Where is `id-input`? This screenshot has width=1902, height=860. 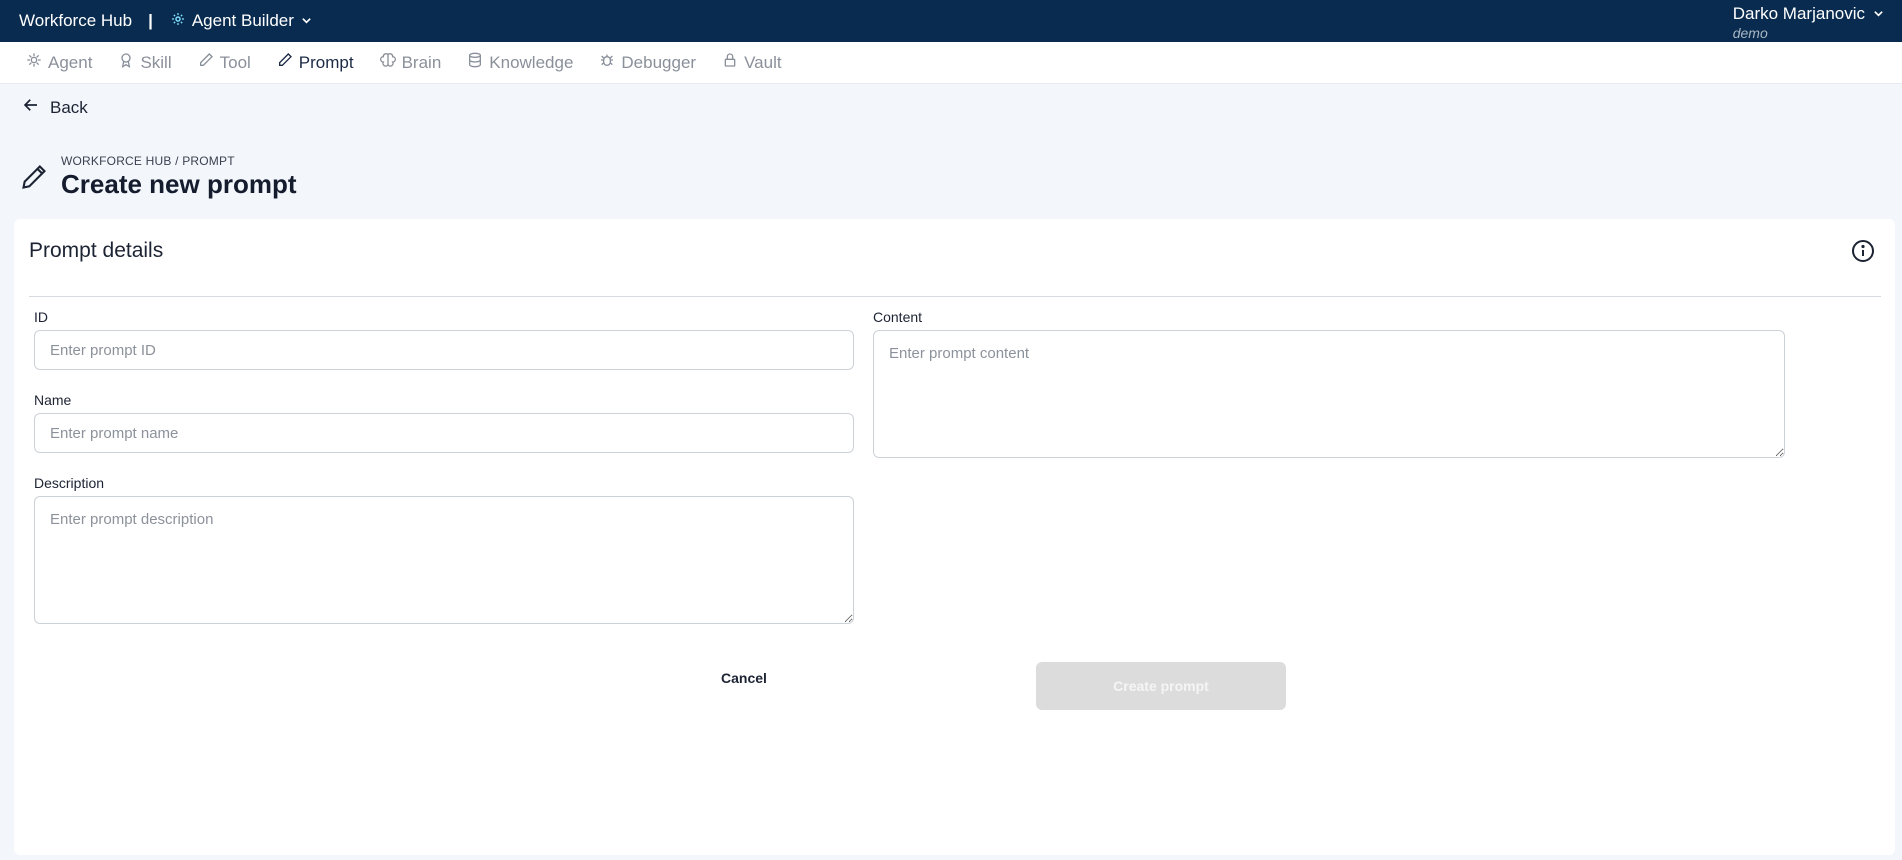 id-input is located at coordinates (444, 350).